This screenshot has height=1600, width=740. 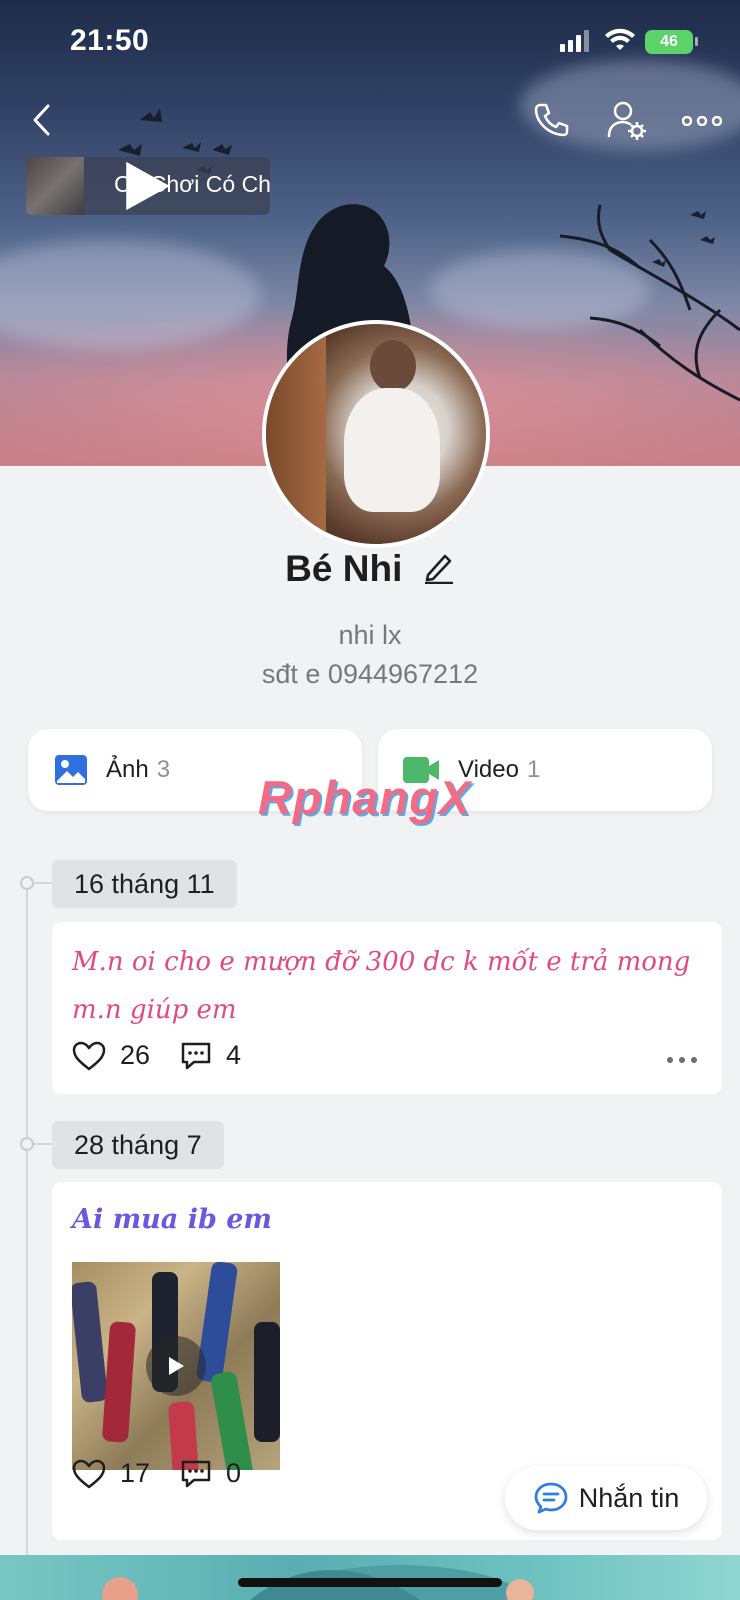 I want to click on profile-name: Bé Nhi, so click(x=344, y=568).